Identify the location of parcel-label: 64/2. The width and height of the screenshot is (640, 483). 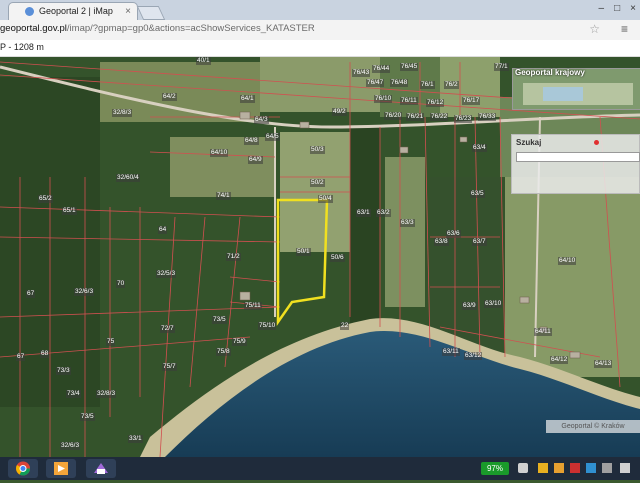
(169, 97).